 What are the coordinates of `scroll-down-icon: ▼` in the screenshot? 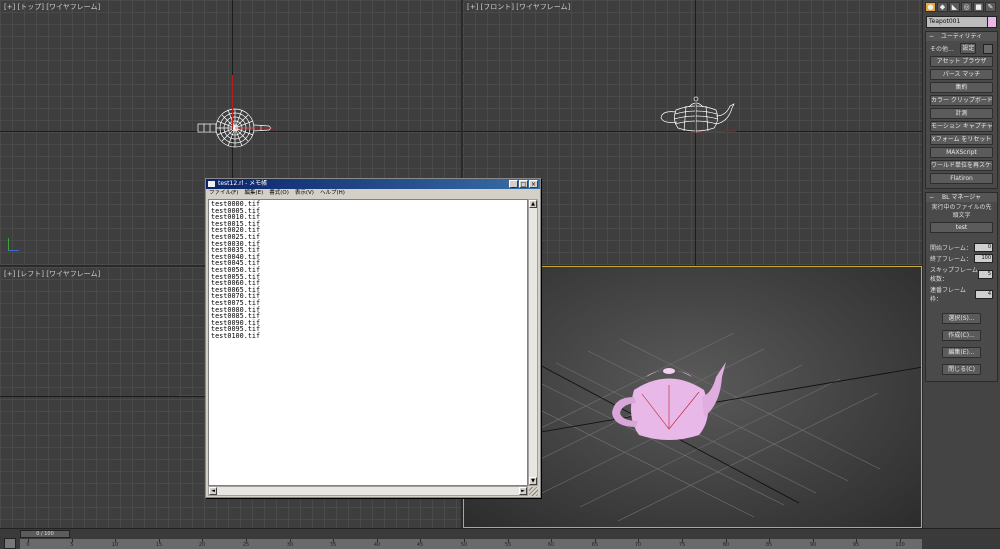 It's located at (533, 481).